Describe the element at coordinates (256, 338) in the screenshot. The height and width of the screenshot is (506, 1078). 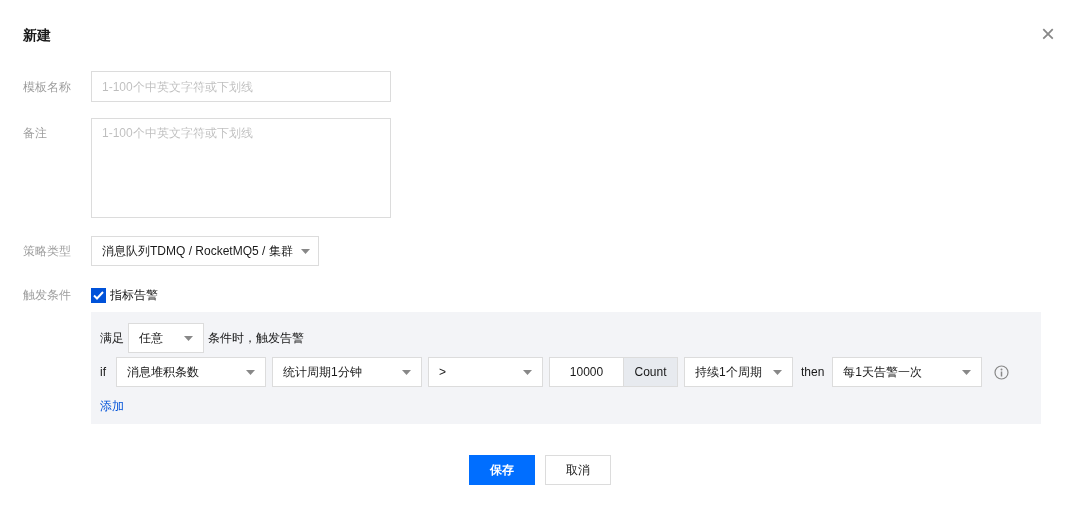
I see `condition-text: 条件时，触发告警` at that location.